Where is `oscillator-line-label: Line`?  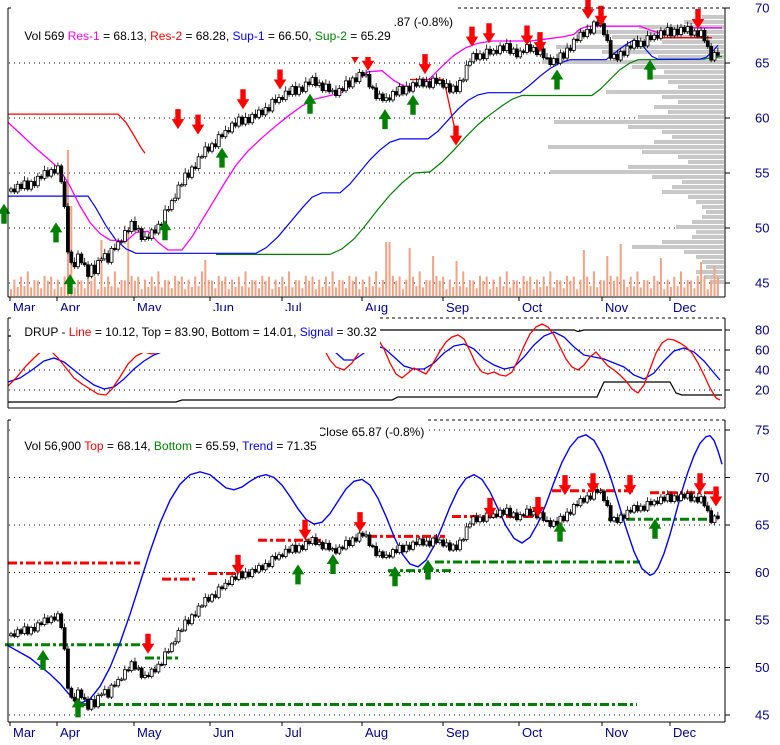
oscillator-line-label: Line is located at coordinates (80, 332).